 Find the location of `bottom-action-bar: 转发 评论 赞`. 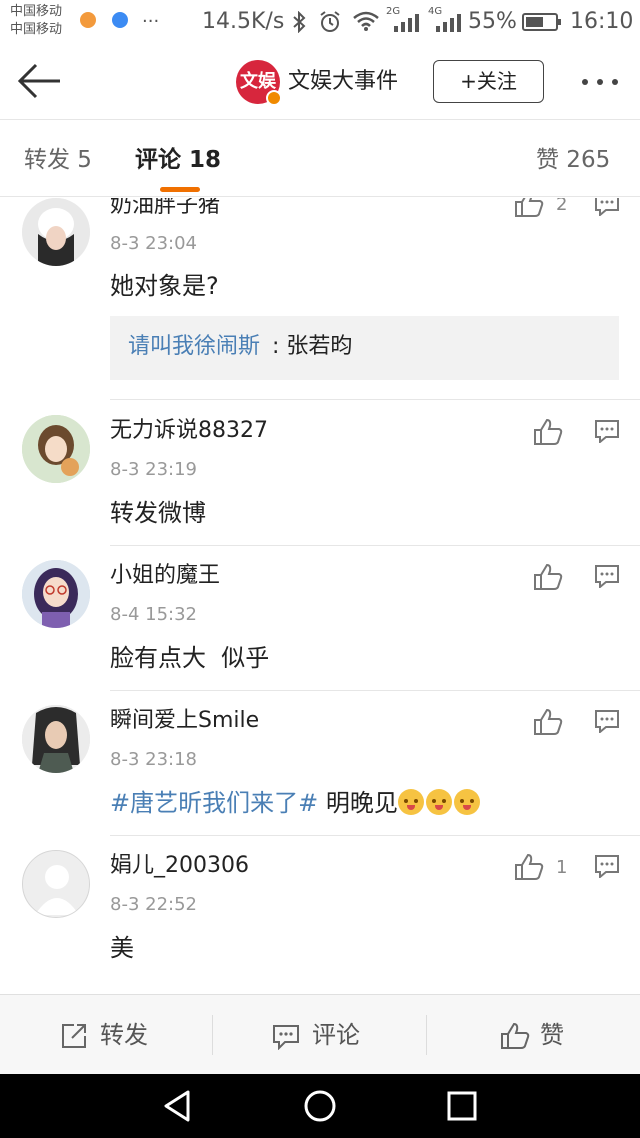

bottom-action-bar: 转发 评论 赞 is located at coordinates (320, 1034).